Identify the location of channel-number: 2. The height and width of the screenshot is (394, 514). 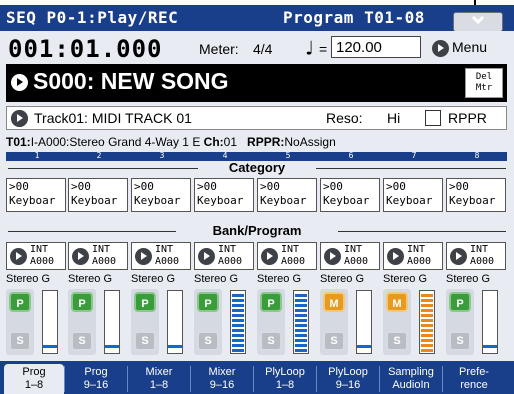
(99, 155).